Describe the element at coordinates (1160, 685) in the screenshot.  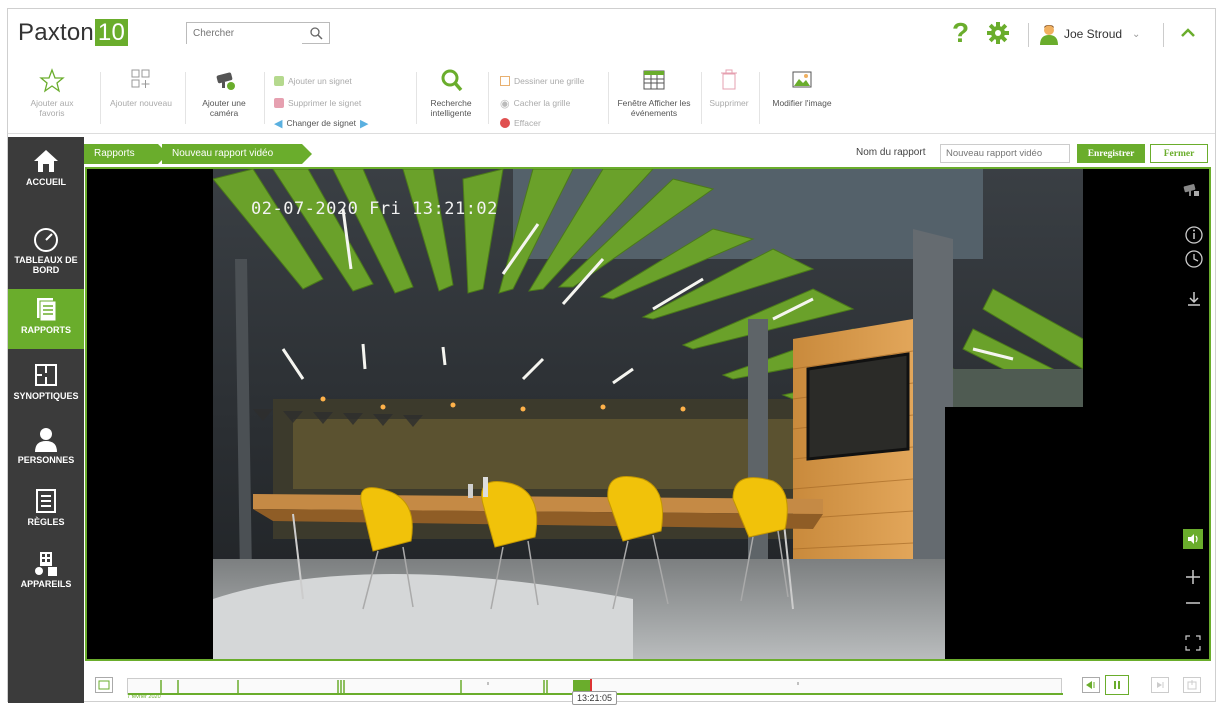
I see `step-forward-button` at that location.